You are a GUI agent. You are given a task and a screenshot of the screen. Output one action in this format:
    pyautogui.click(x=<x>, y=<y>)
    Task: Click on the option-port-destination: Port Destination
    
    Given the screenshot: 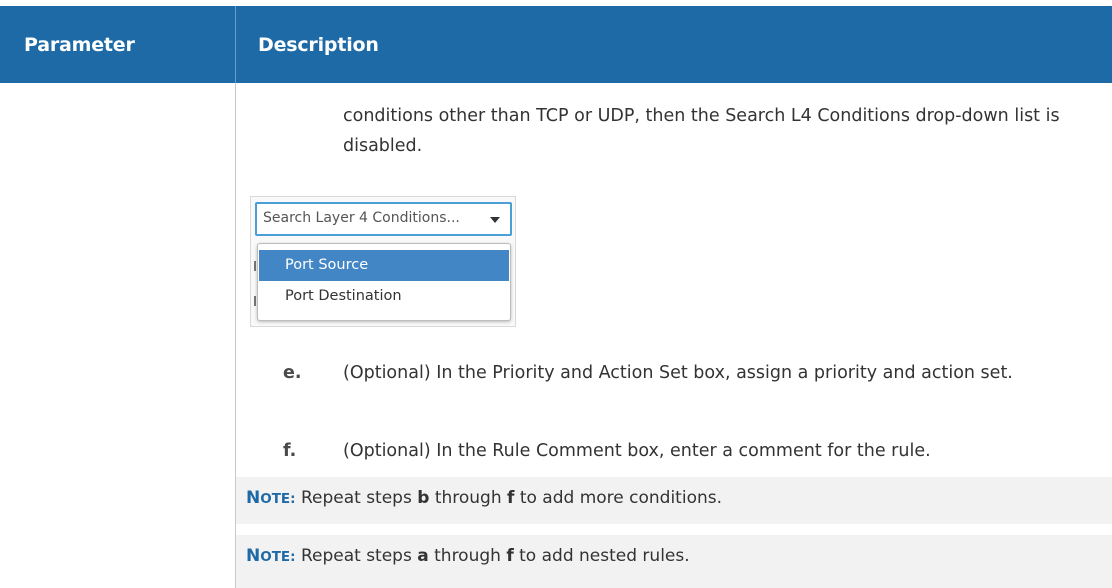 What is the action you would take?
    pyautogui.click(x=384, y=296)
    